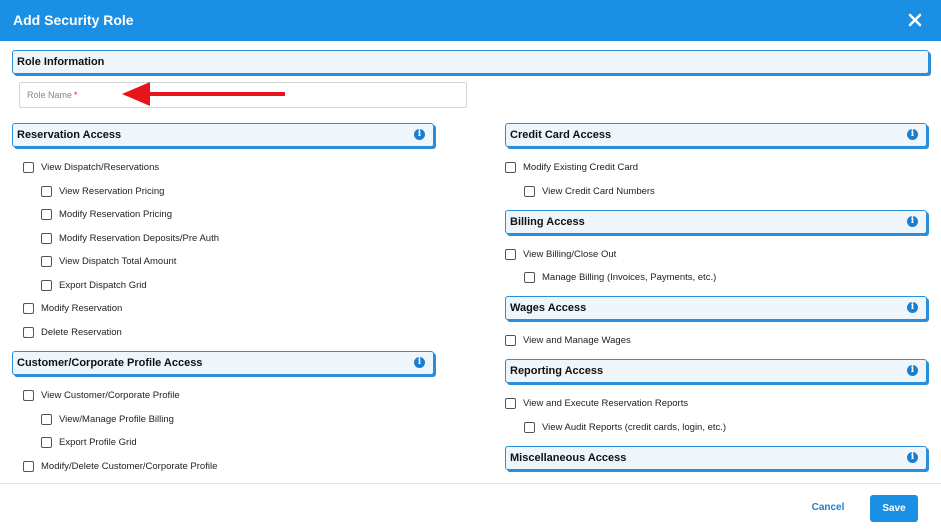 The height and width of the screenshot is (531, 941). I want to click on checkbox-view-customer-corporate-profile: View Customer/Corporate Profile, so click(101, 395).